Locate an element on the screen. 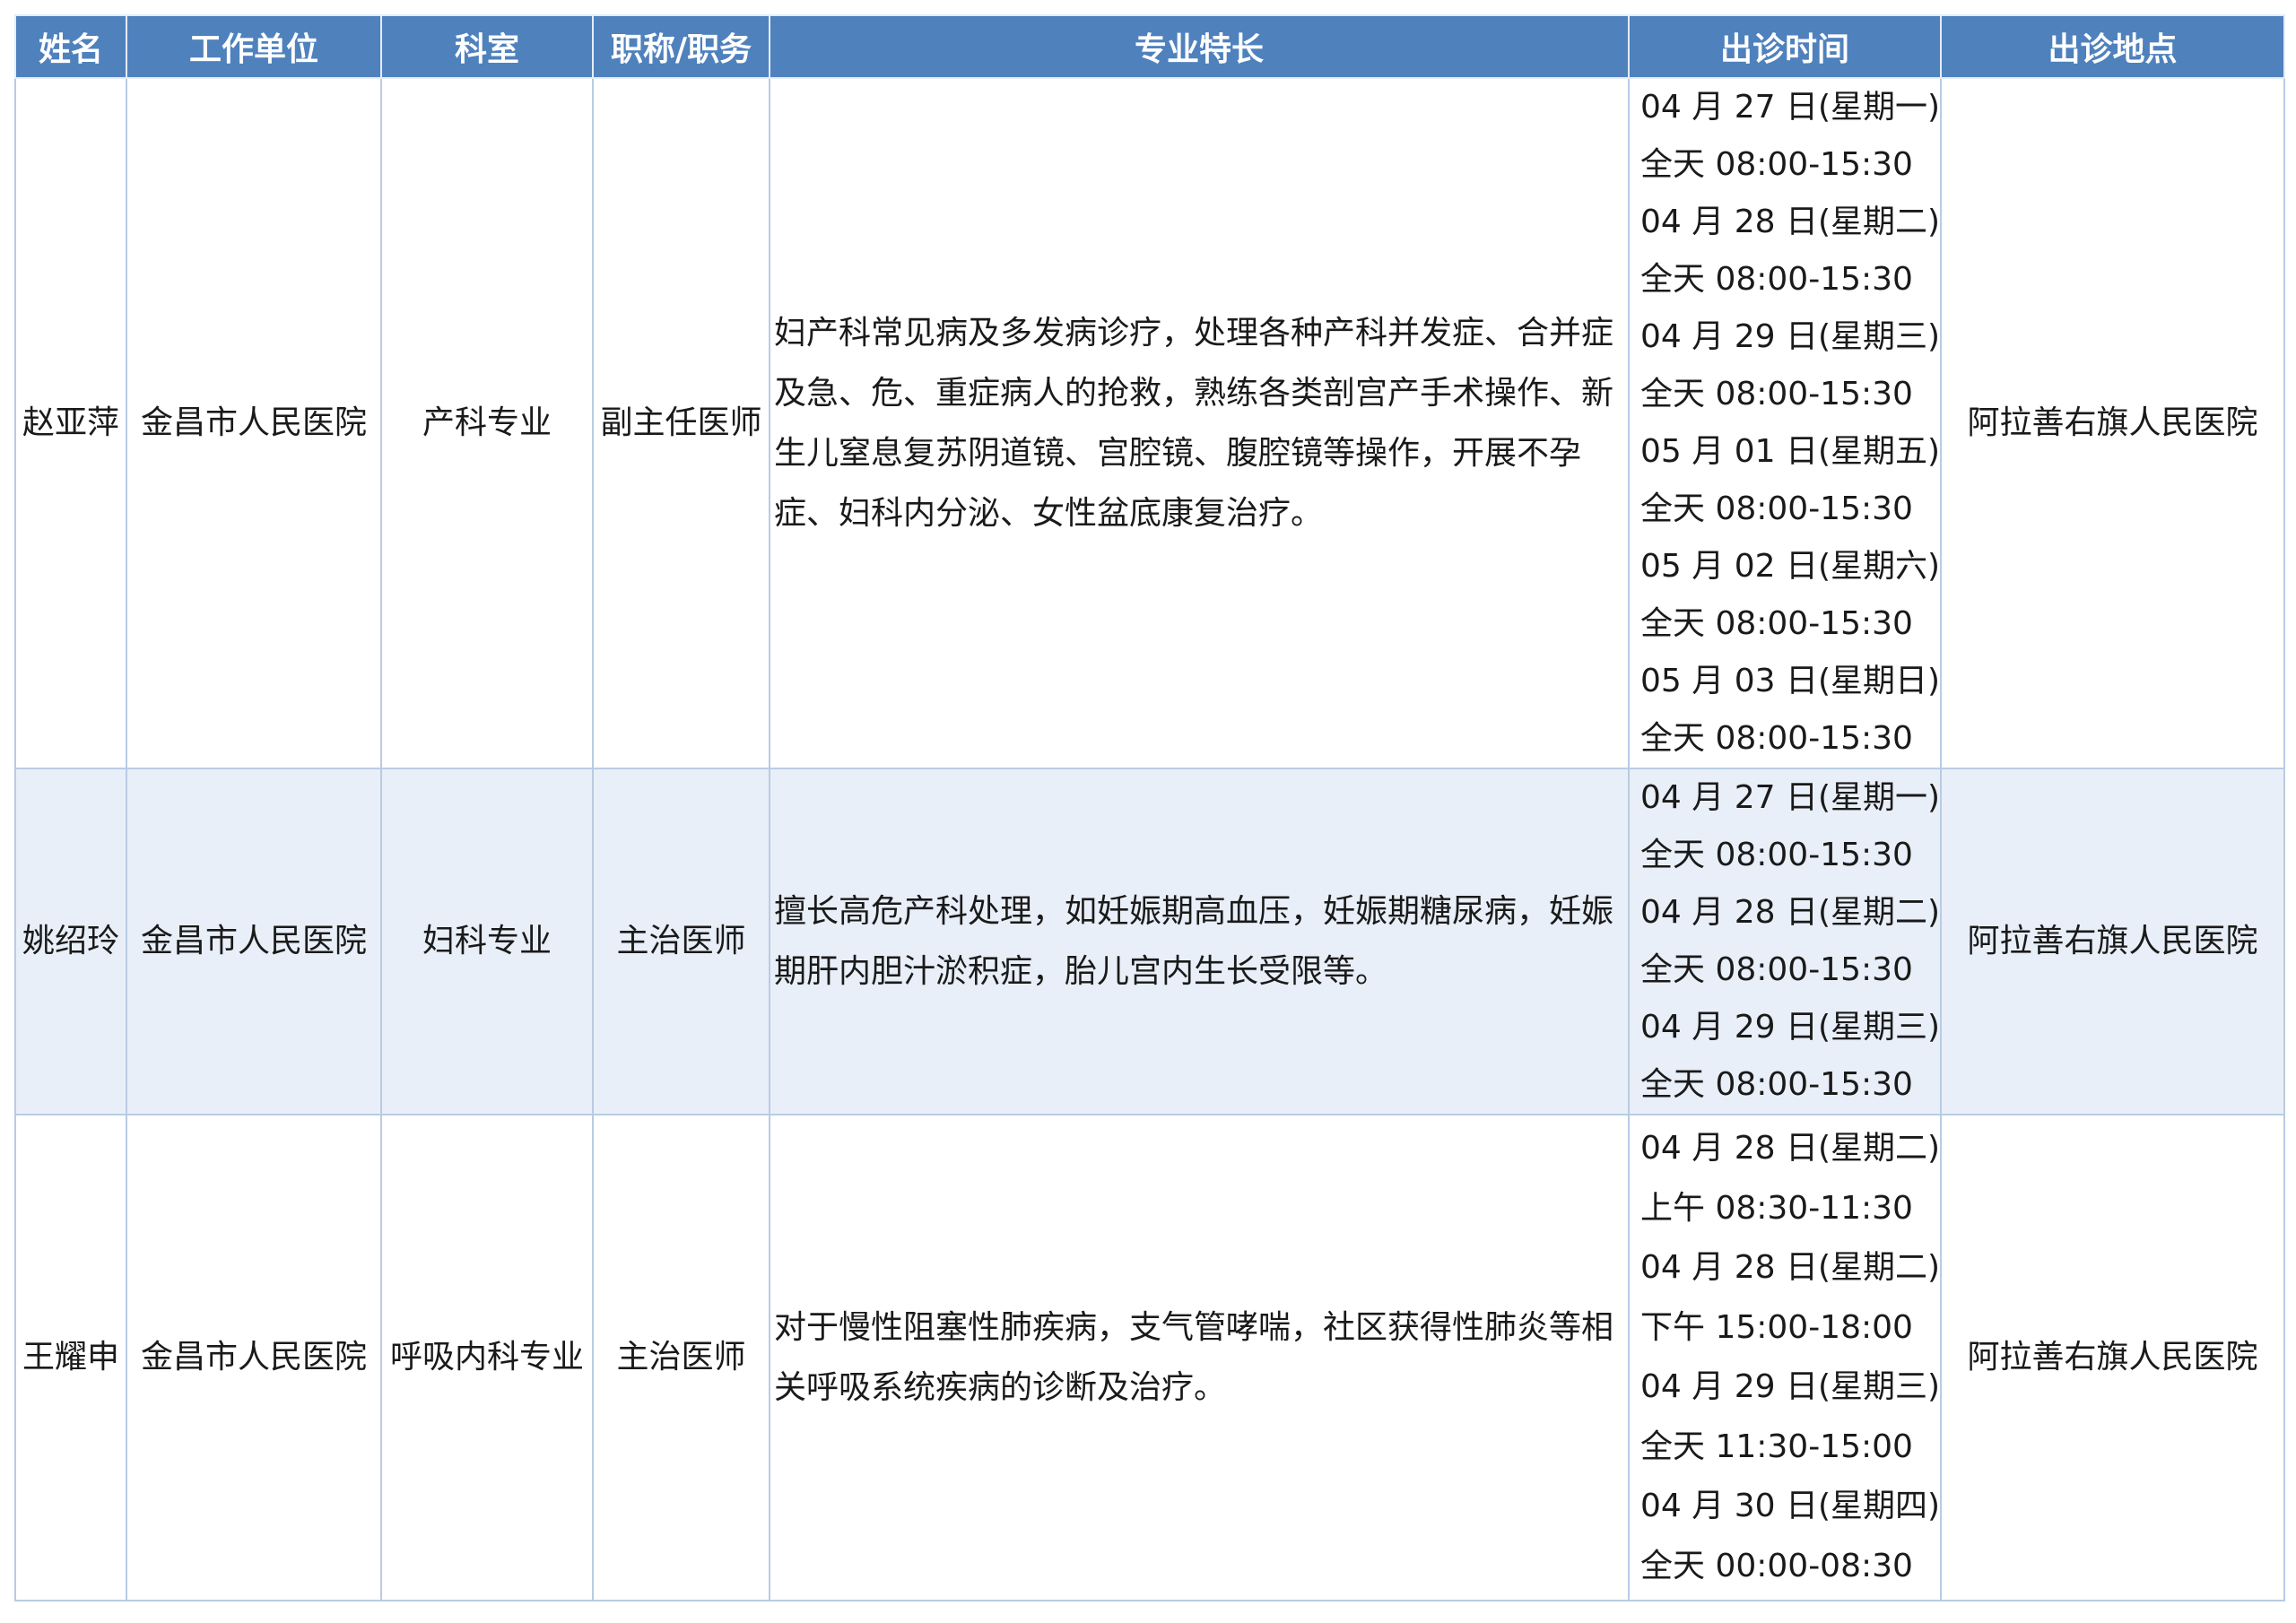  header-unit: 工作单位 is located at coordinates (254, 46).